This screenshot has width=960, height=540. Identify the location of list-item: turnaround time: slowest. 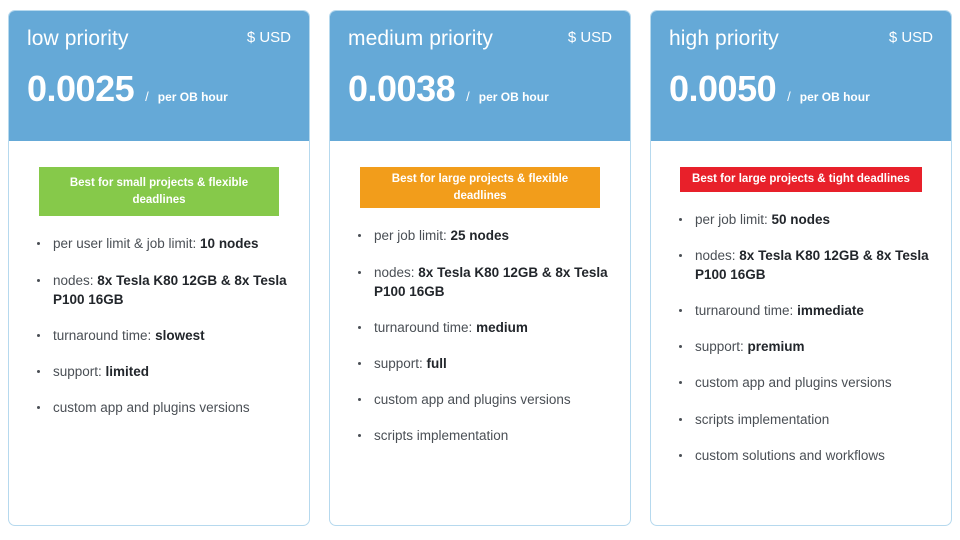
(163, 335).